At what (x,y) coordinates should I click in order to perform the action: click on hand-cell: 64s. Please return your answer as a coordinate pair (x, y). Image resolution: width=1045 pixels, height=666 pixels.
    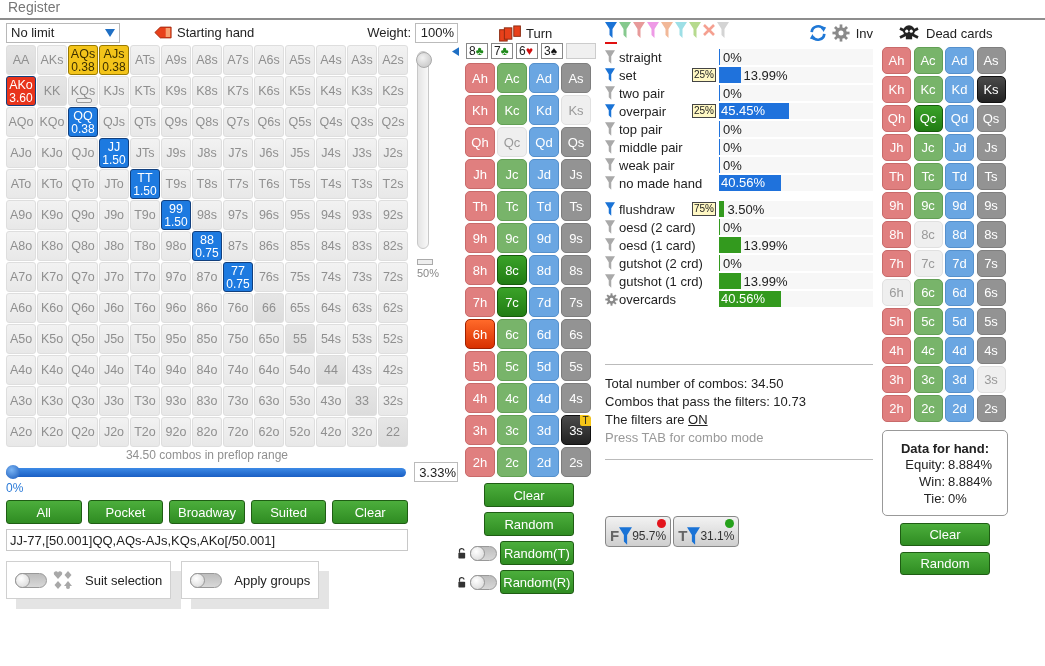
    Looking at the image, I should click on (331, 308).